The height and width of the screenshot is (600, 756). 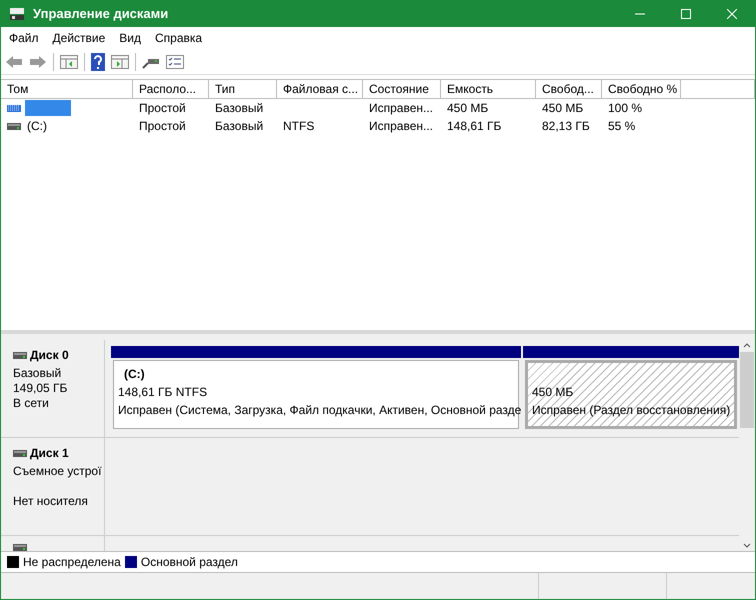 I want to click on partition-name: (C:), so click(x=134, y=374).